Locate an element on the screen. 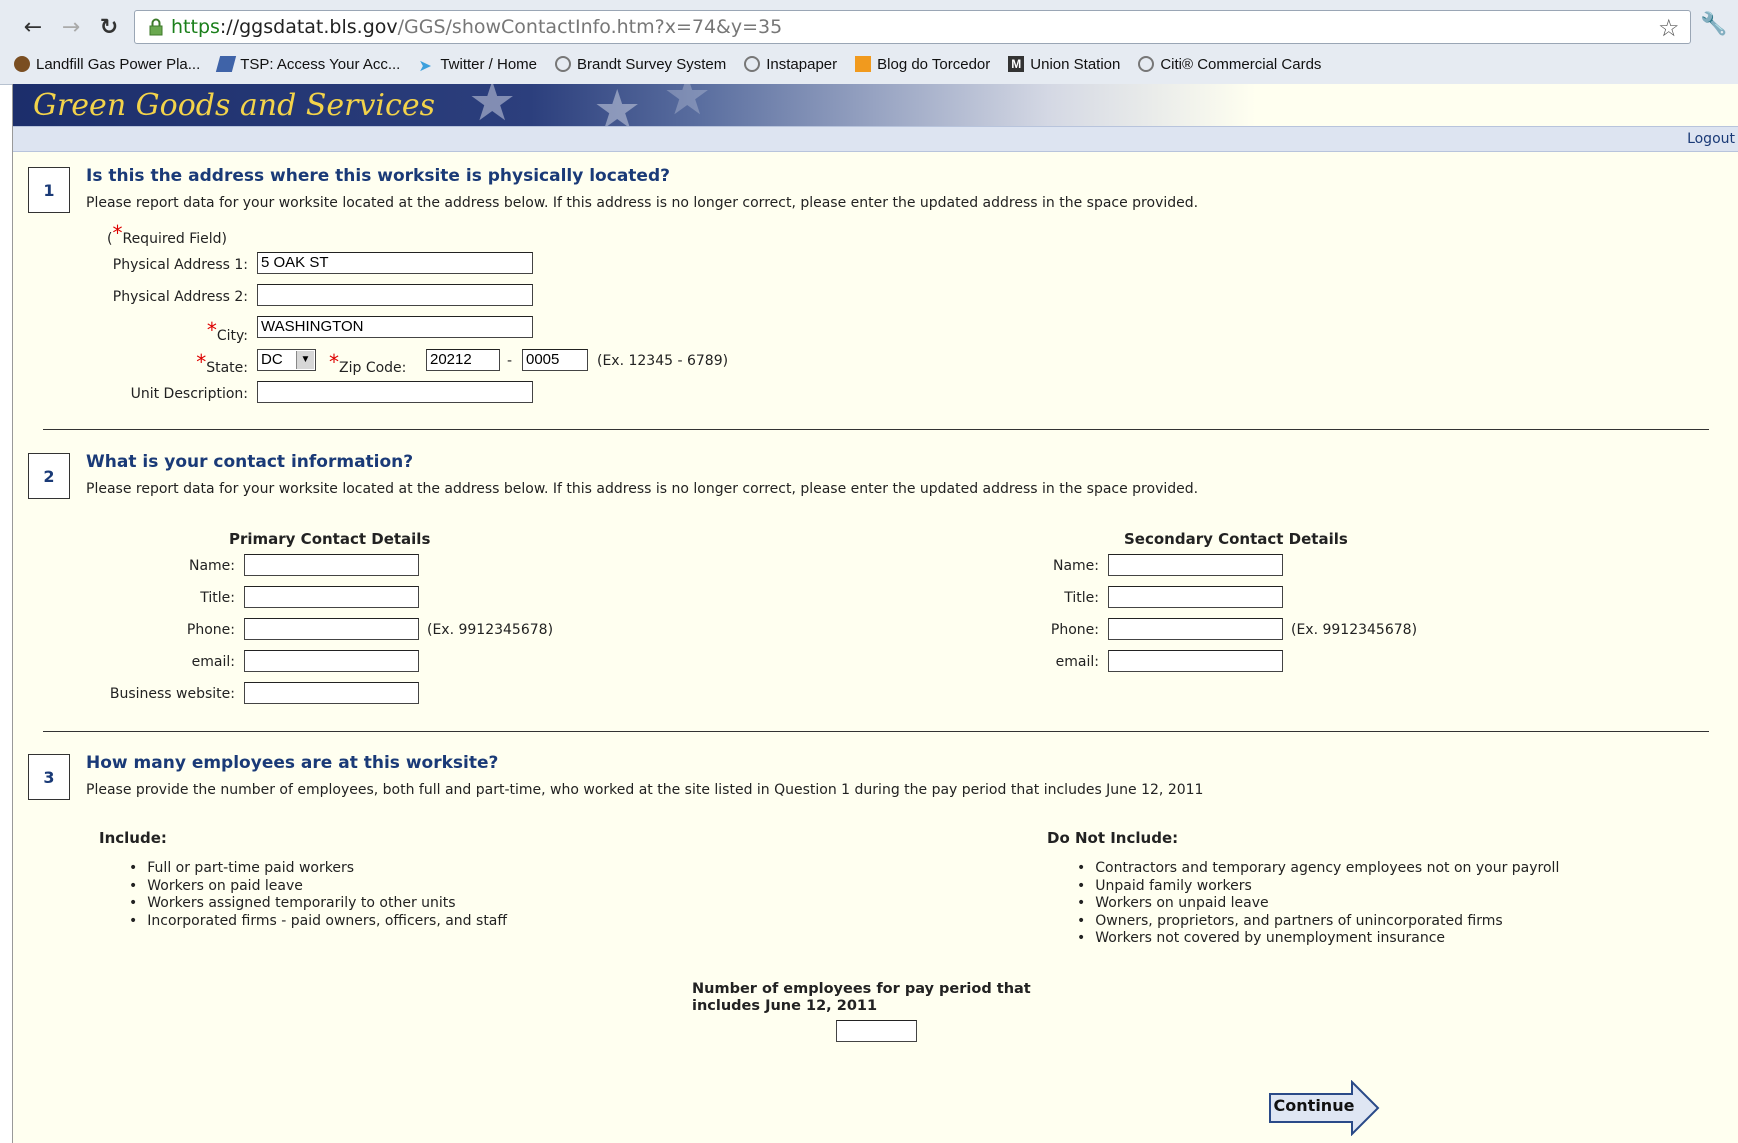 The image size is (1738, 1143). bookmark-item: Blog do Torcedor is located at coordinates (922, 64).